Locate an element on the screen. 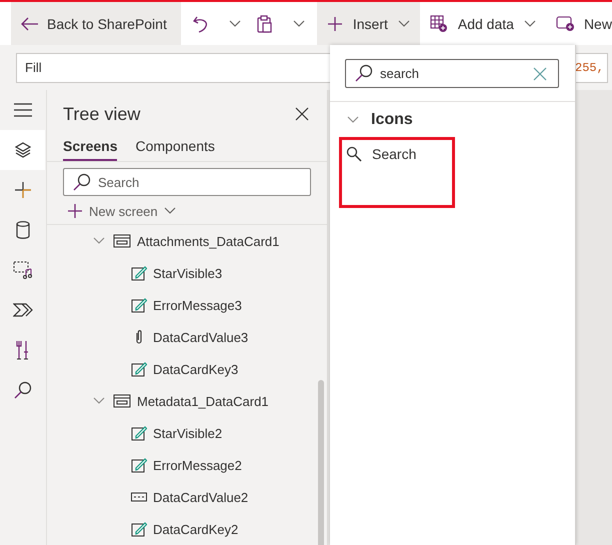 Image resolution: width=612 pixels, height=545 pixels. insert-item: Search is located at coordinates (397, 172).